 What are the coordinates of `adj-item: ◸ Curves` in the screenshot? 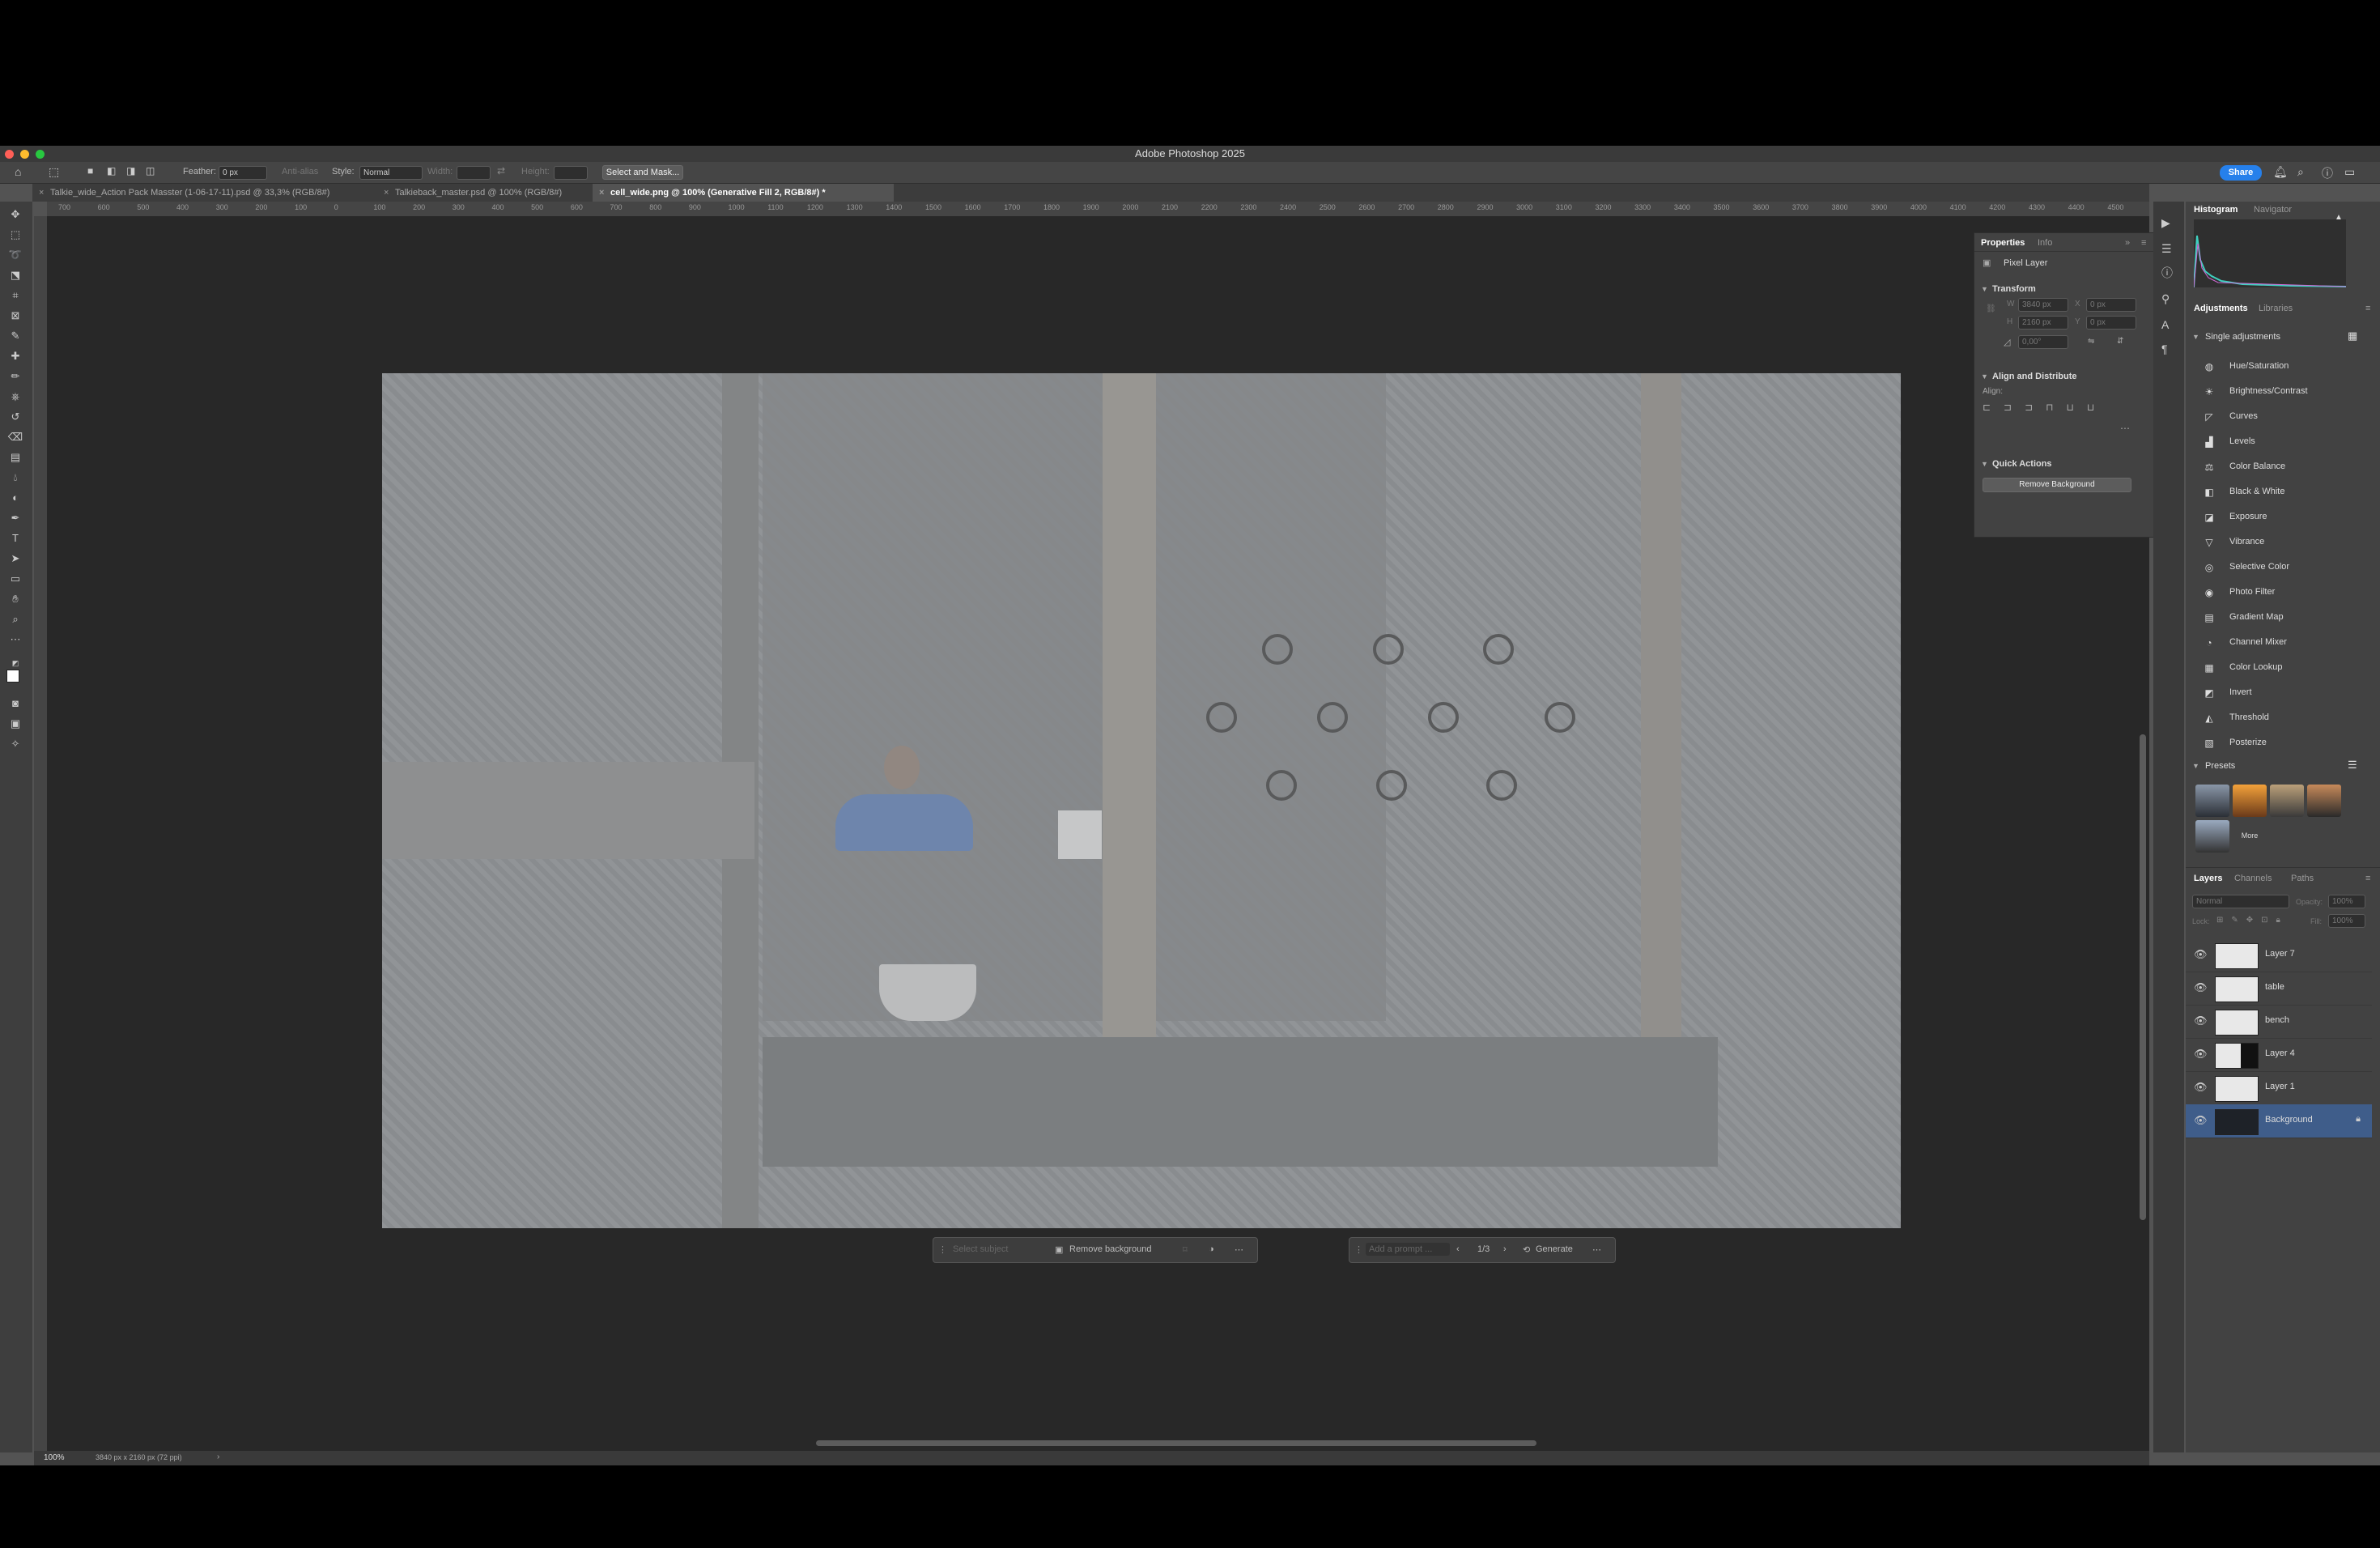 It's located at (2283, 418).